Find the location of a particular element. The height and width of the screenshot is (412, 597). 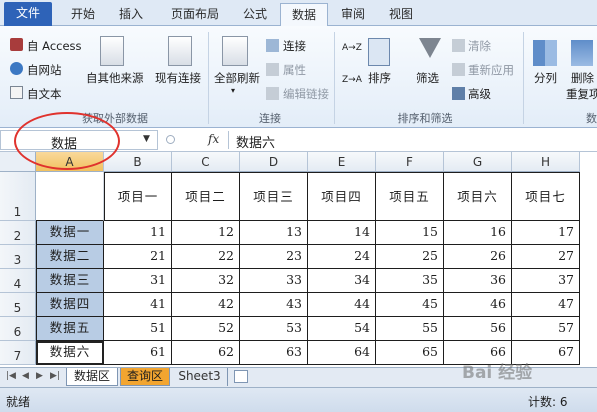

data-cell: 16 is located at coordinates (478, 233).